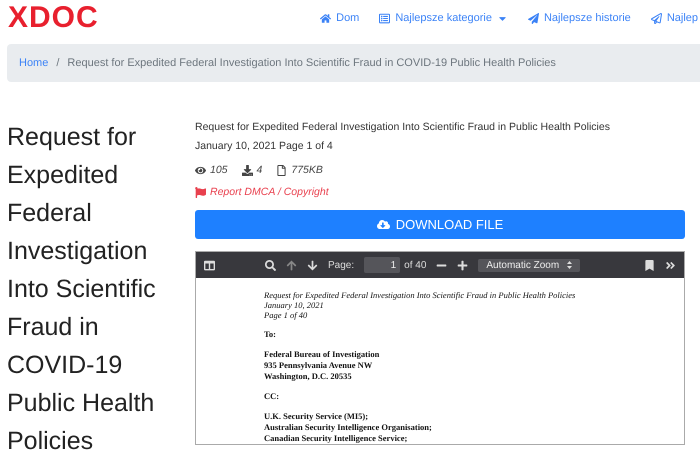  What do you see at coordinates (270, 265) in the screenshot?
I see `search-icon` at bounding box center [270, 265].